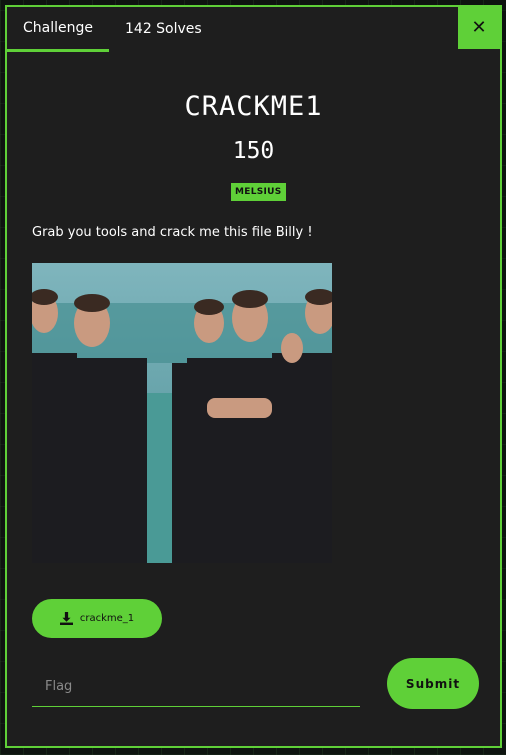 This screenshot has height=755, width=506. I want to click on tab-challenge: Challenge, so click(58, 29).